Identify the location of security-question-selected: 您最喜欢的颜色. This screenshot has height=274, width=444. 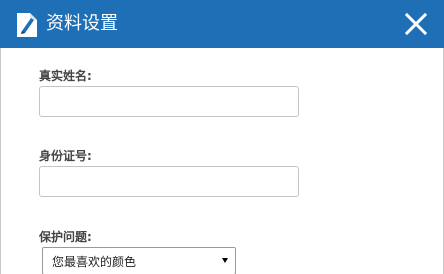
(94, 262).